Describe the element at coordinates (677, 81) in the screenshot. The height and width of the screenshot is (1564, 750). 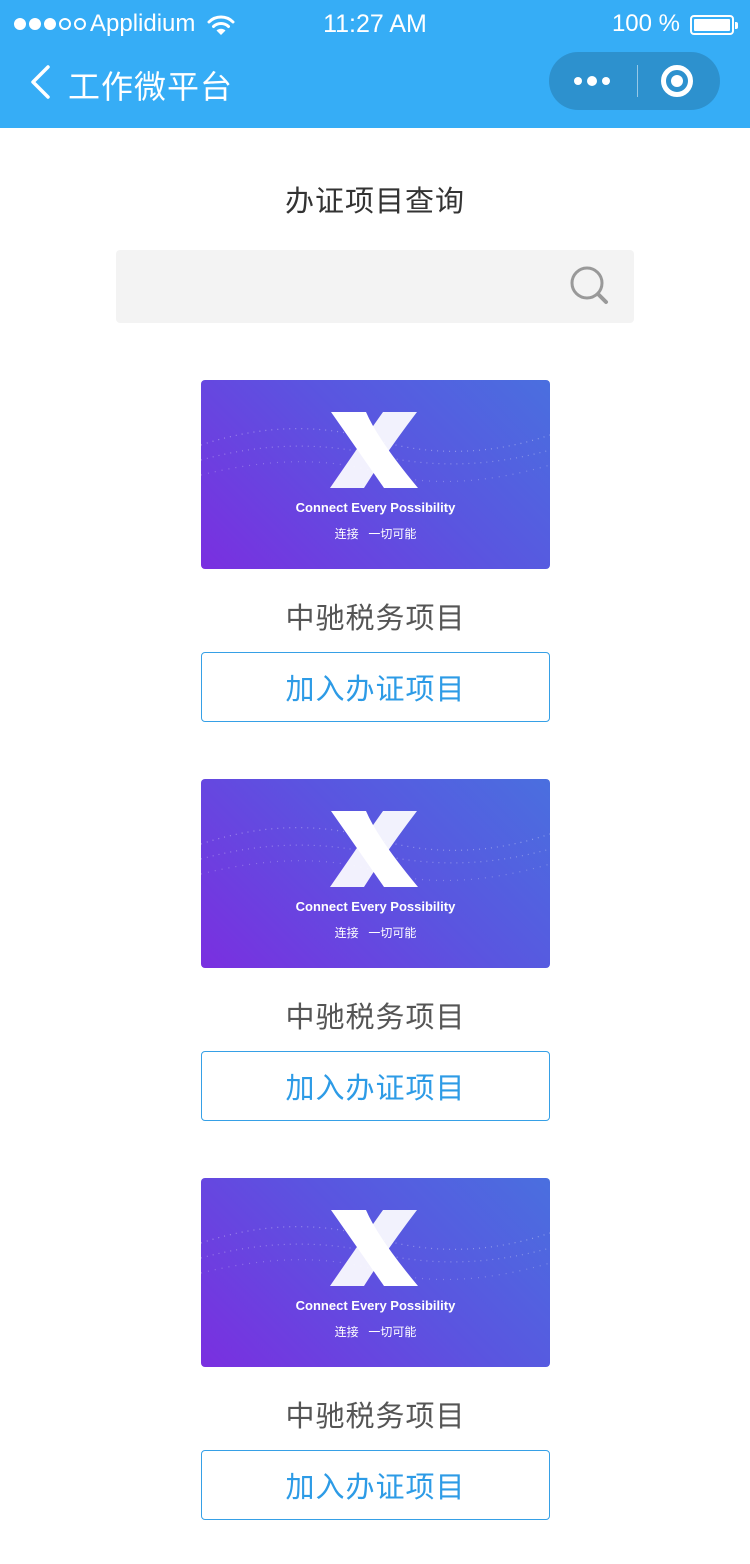
I see `close-target-icon` at that location.